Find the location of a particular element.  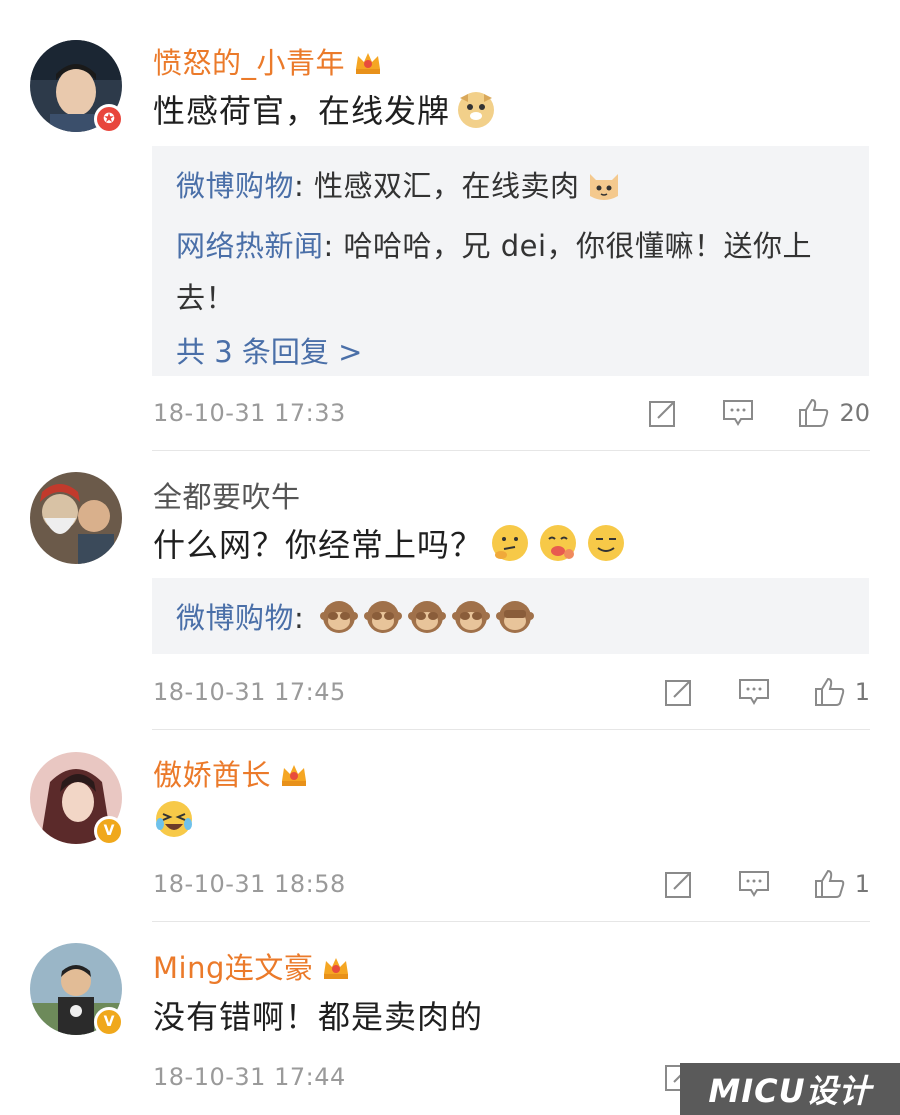

drooling-emoji-icon is located at coordinates (558, 547).